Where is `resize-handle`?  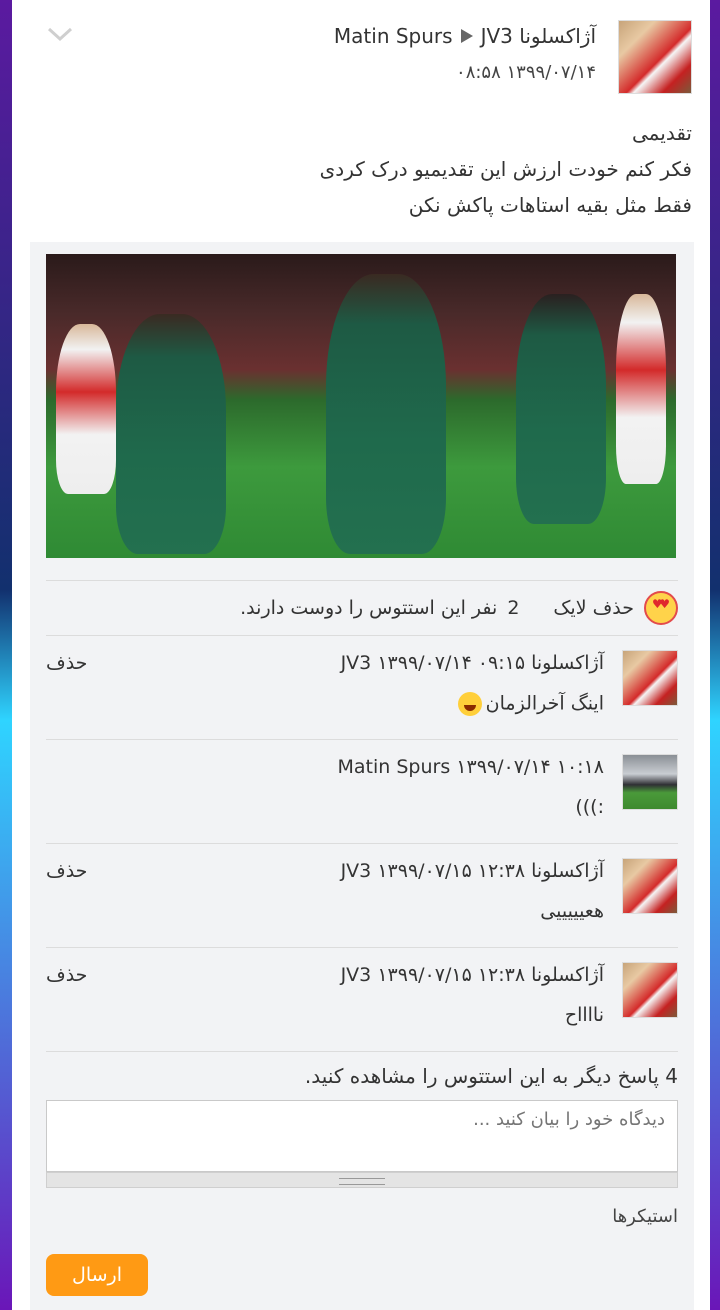 resize-handle is located at coordinates (362, 1180).